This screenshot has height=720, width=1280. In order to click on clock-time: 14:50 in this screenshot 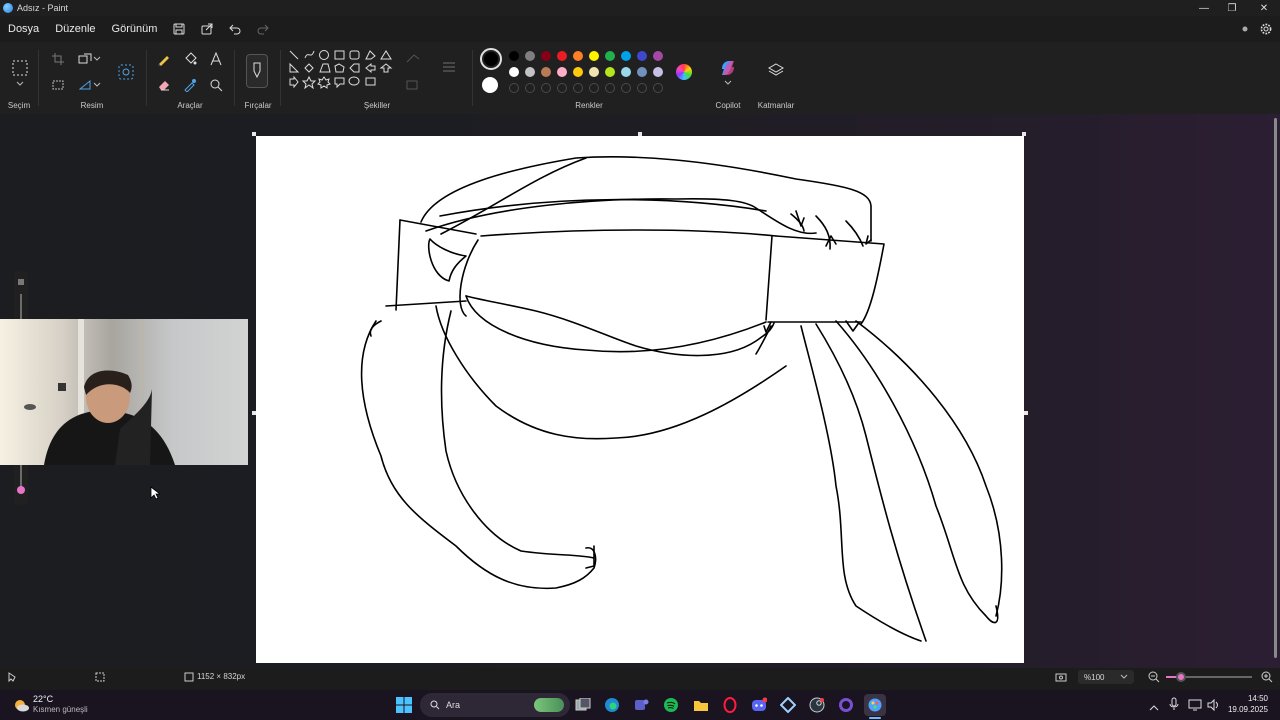, I will do `click(1258, 698)`.